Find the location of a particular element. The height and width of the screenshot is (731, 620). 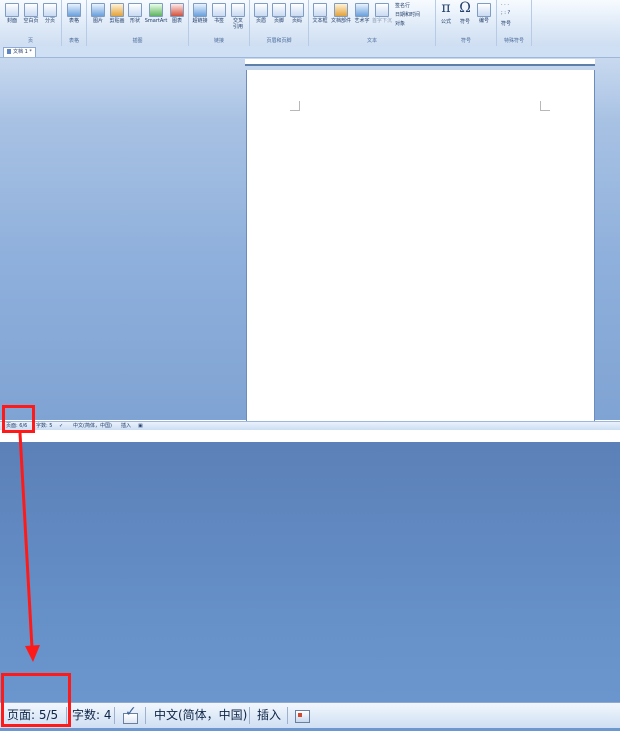

cross-reference-button: 交叉 引用 is located at coordinates (238, 17).